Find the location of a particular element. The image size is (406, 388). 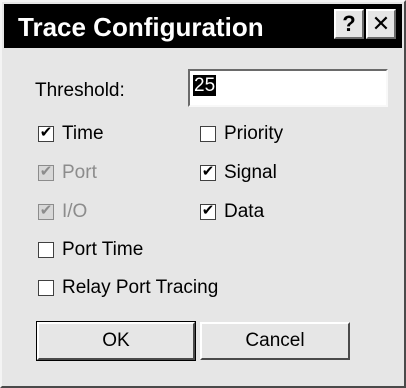

checkbox-priority: Priority is located at coordinates (241, 134).